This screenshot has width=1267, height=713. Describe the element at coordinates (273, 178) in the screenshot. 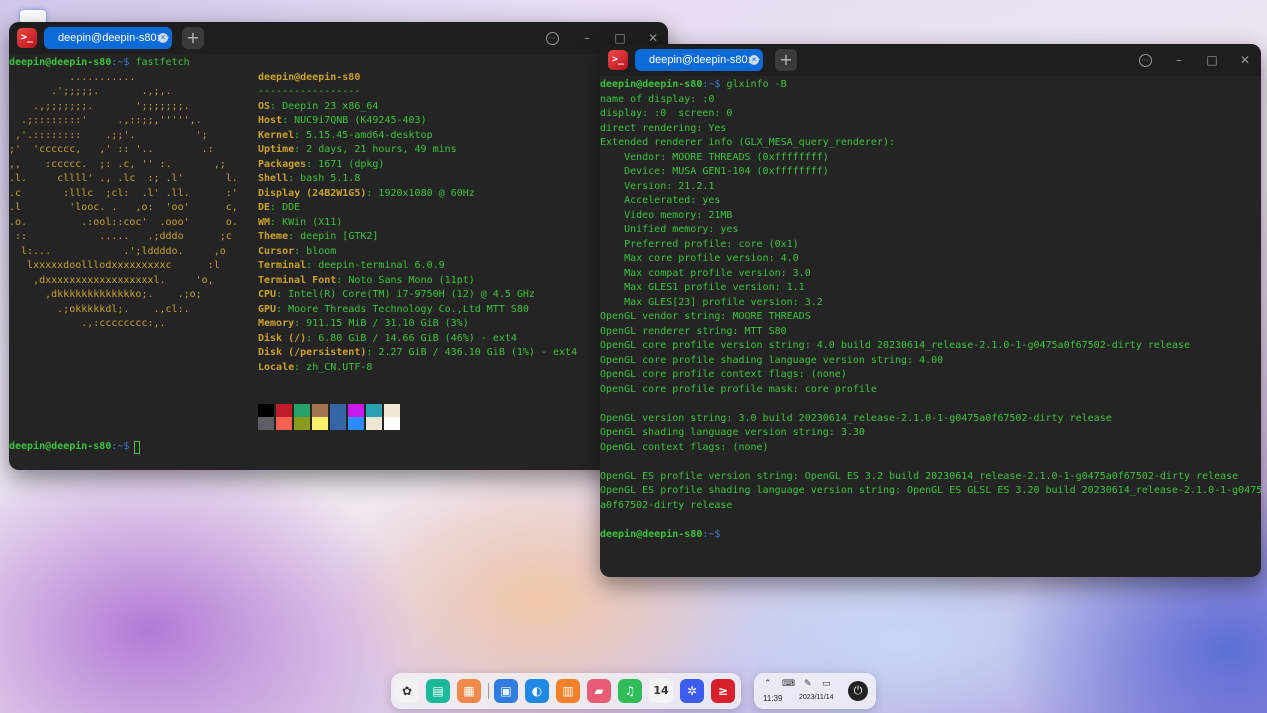

I see `info-key: Shell` at that location.